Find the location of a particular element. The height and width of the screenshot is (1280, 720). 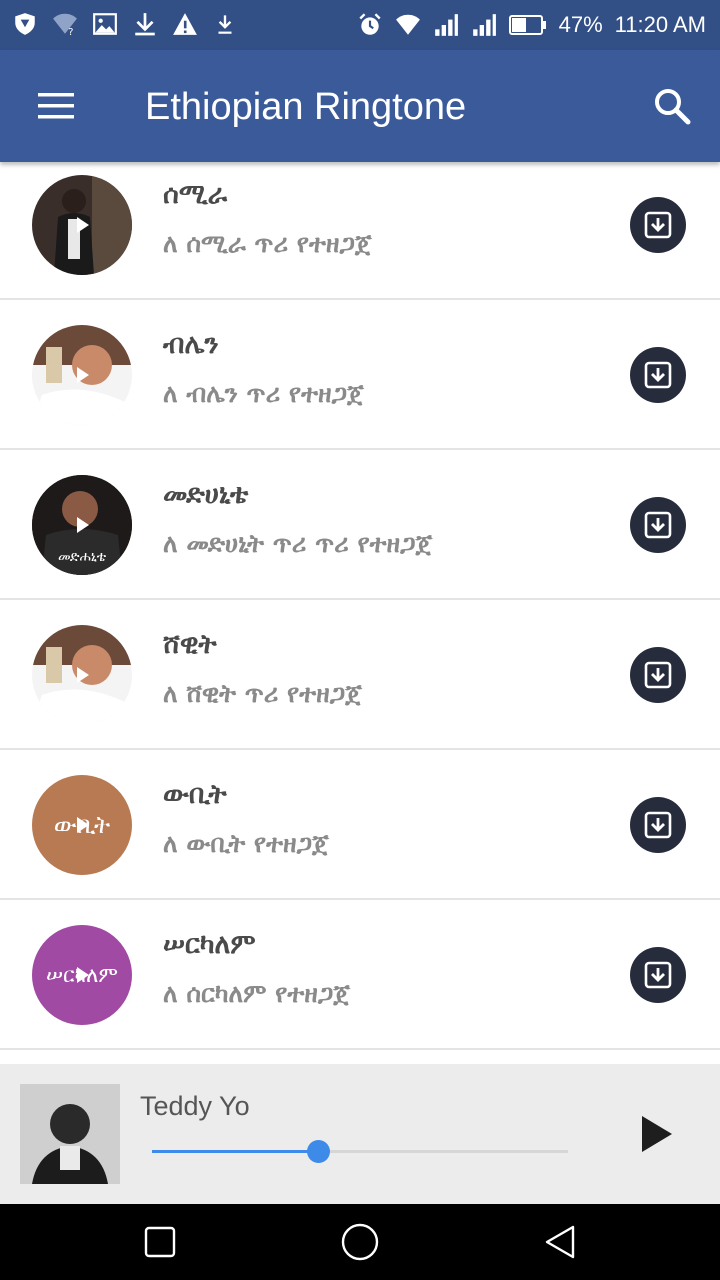

alarm-icon is located at coordinates (370, 24).